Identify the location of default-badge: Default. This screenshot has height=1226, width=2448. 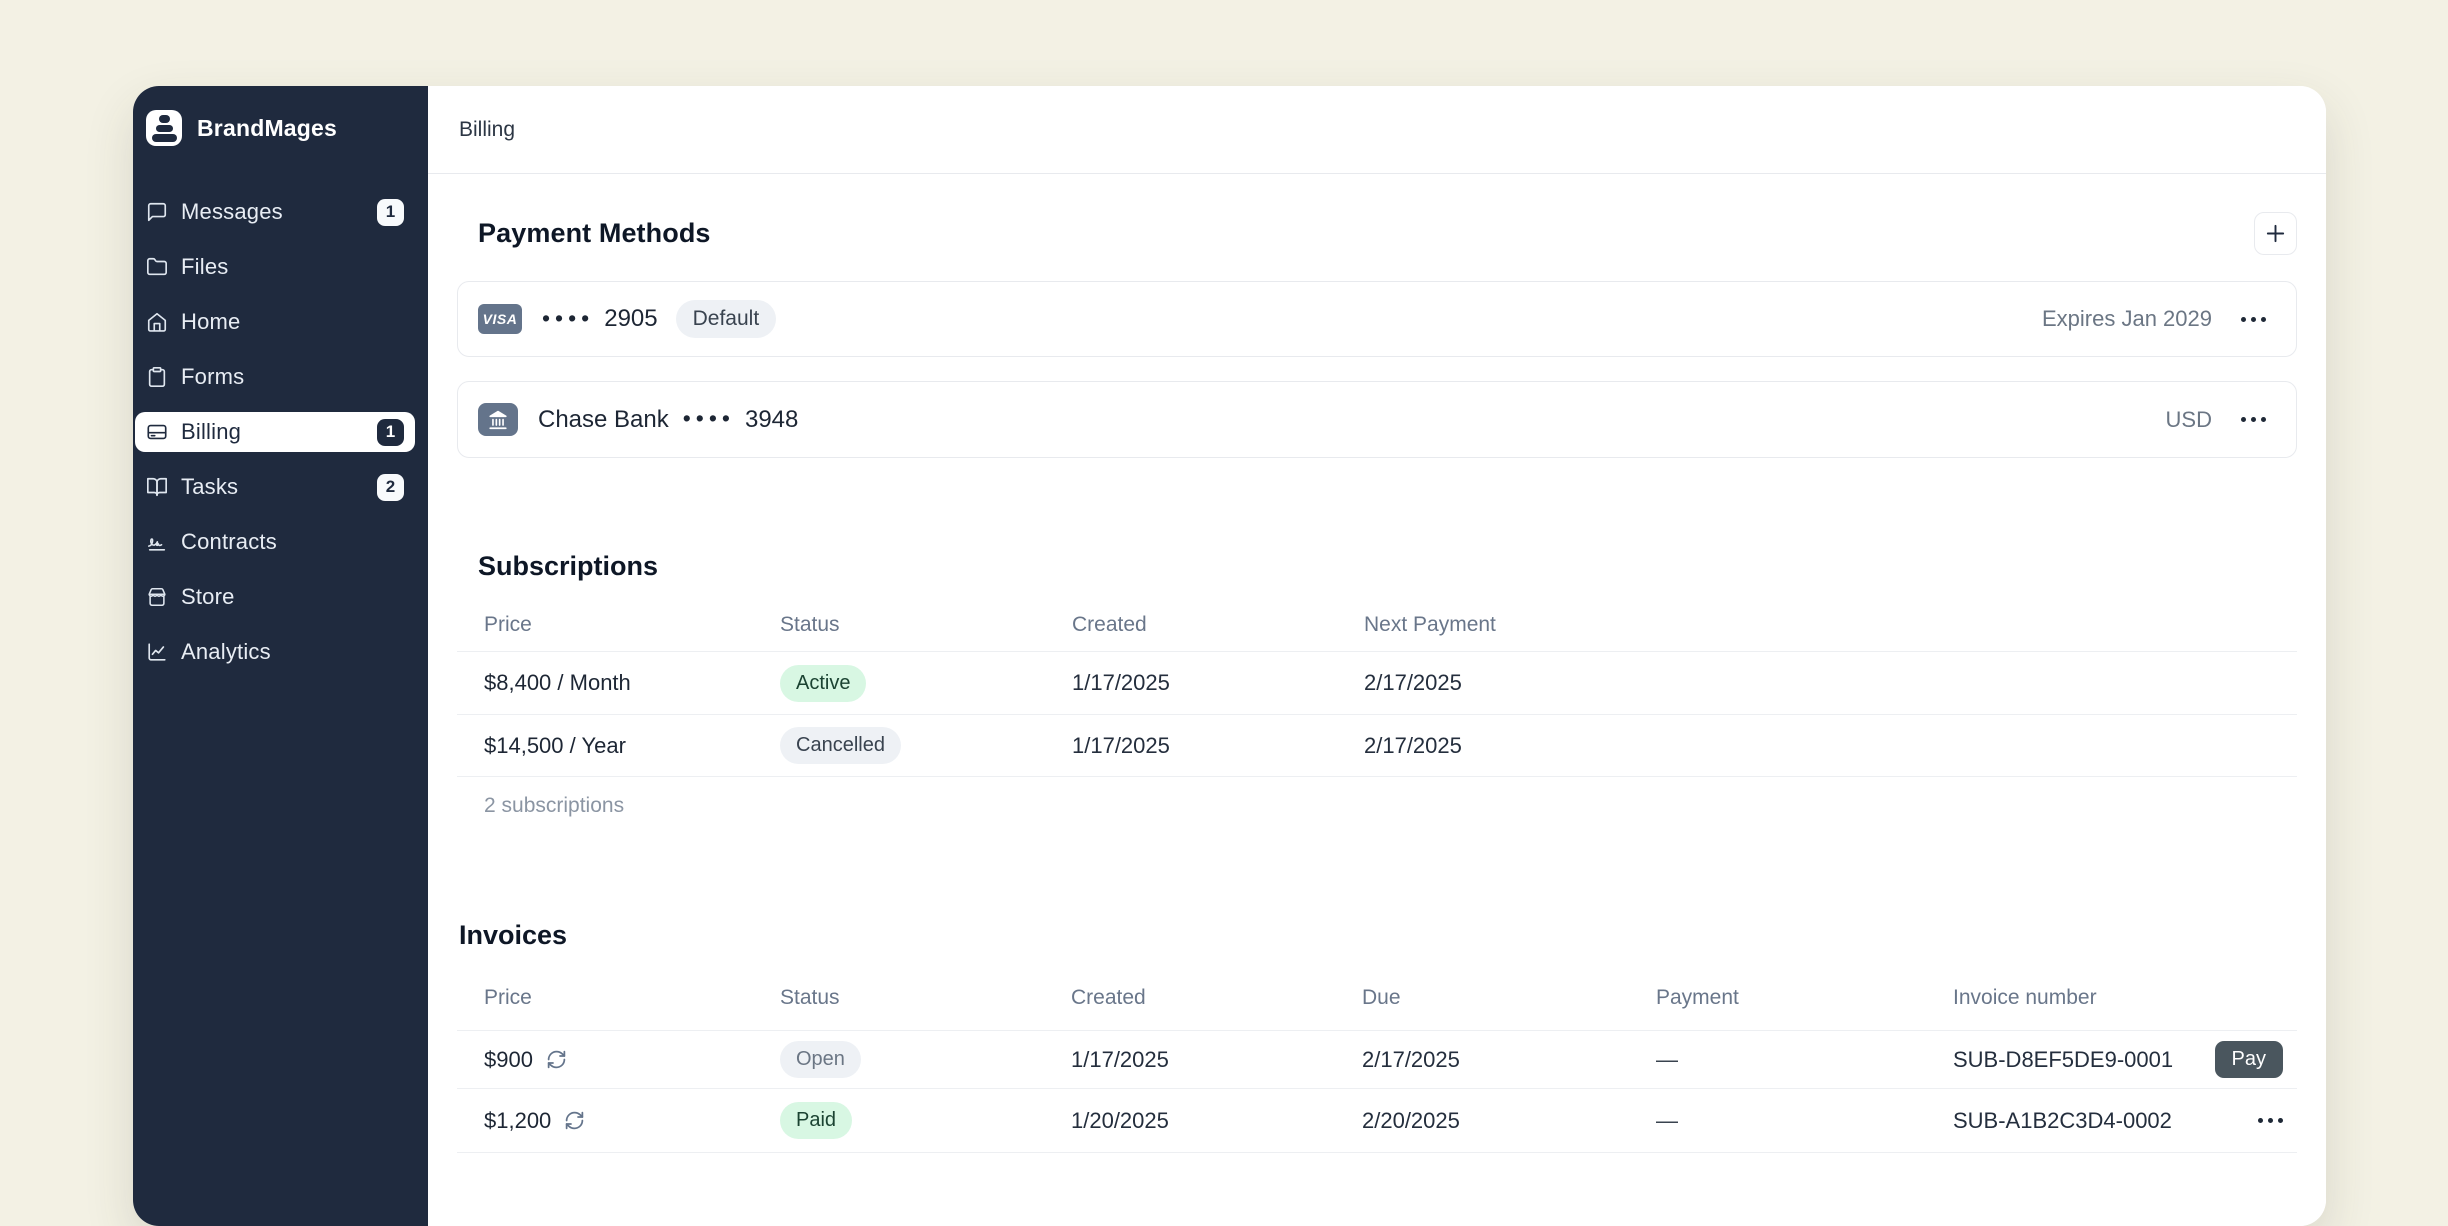
(726, 319).